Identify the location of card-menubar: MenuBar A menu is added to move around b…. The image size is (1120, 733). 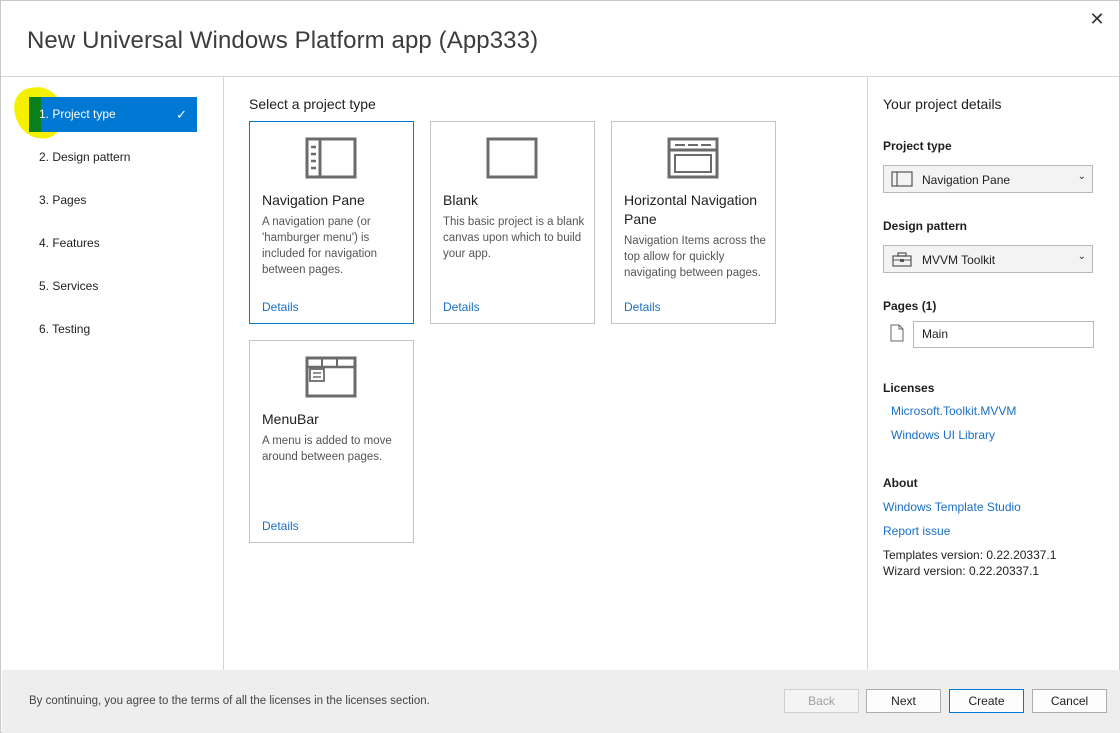
(331, 441).